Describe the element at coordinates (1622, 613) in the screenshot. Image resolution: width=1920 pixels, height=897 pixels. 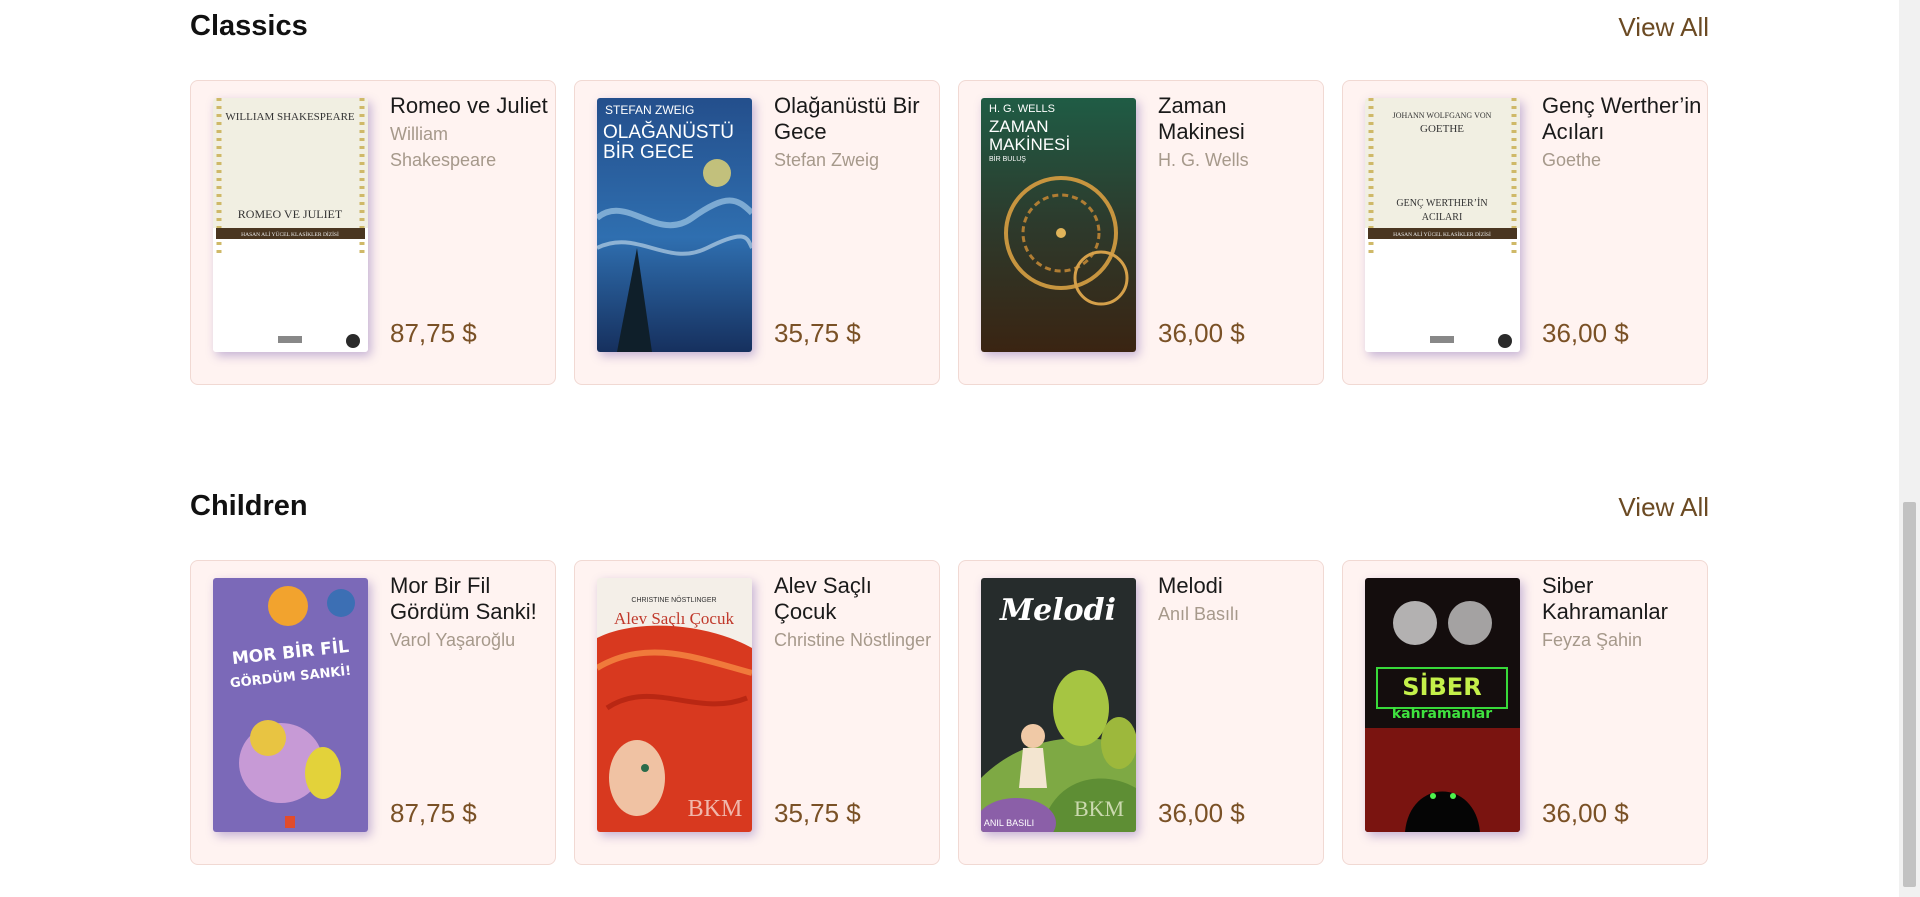
I see `book-title: Siber Kahramanlar Feyza Şahin` at that location.